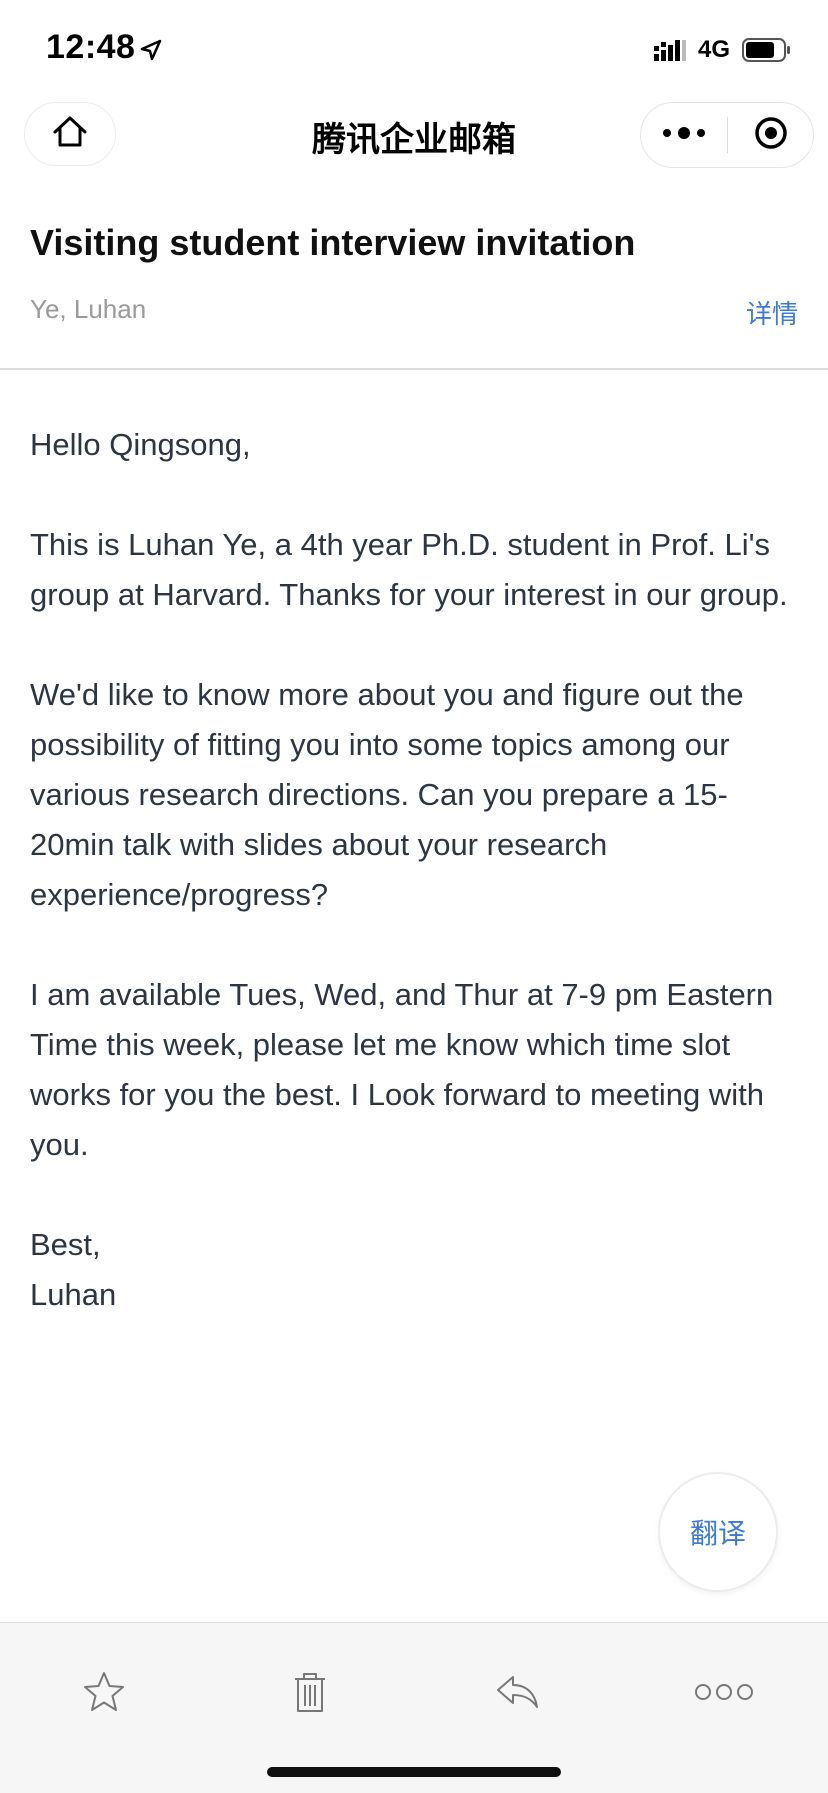 The width and height of the screenshot is (828, 1793). Describe the element at coordinates (414, 50) in the screenshot. I see `status-bar: 12:48 4G` at that location.